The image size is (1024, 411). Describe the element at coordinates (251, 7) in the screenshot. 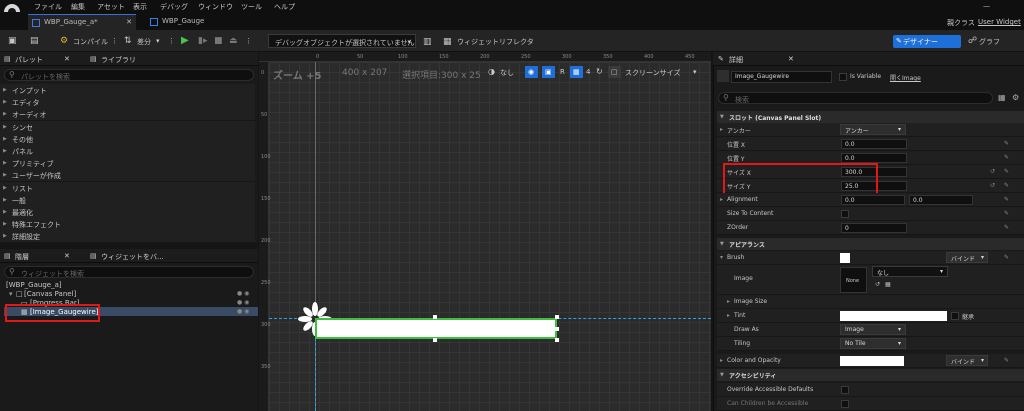

I see `menu-tools: ツール` at that location.